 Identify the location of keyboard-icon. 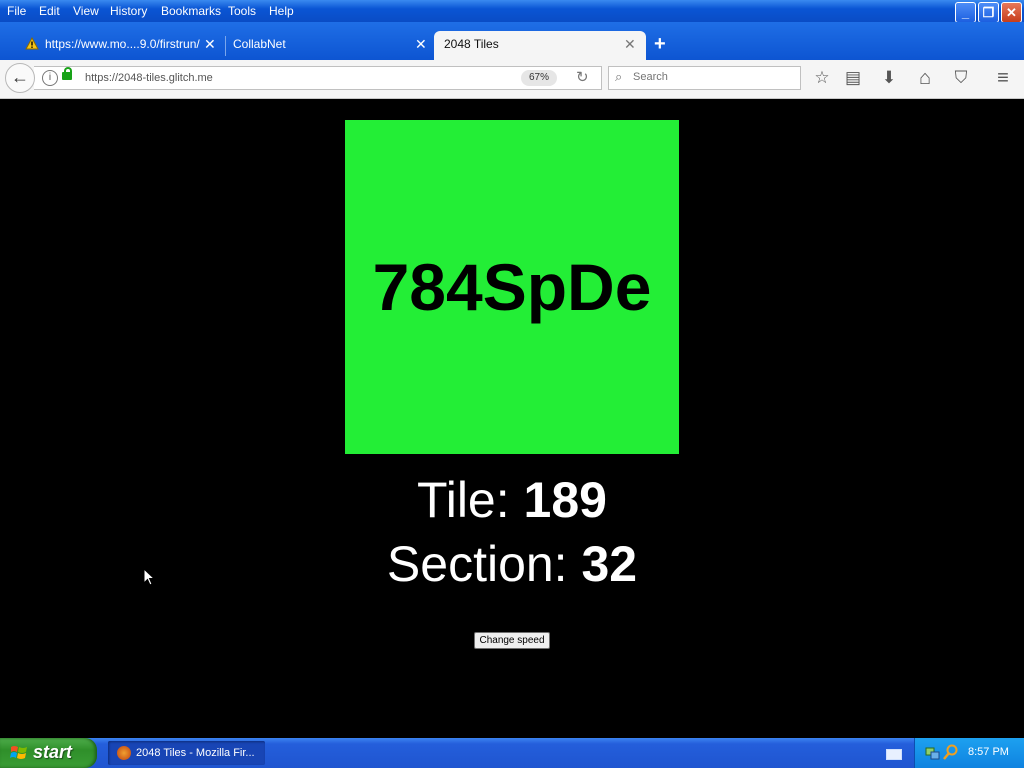
(894, 754).